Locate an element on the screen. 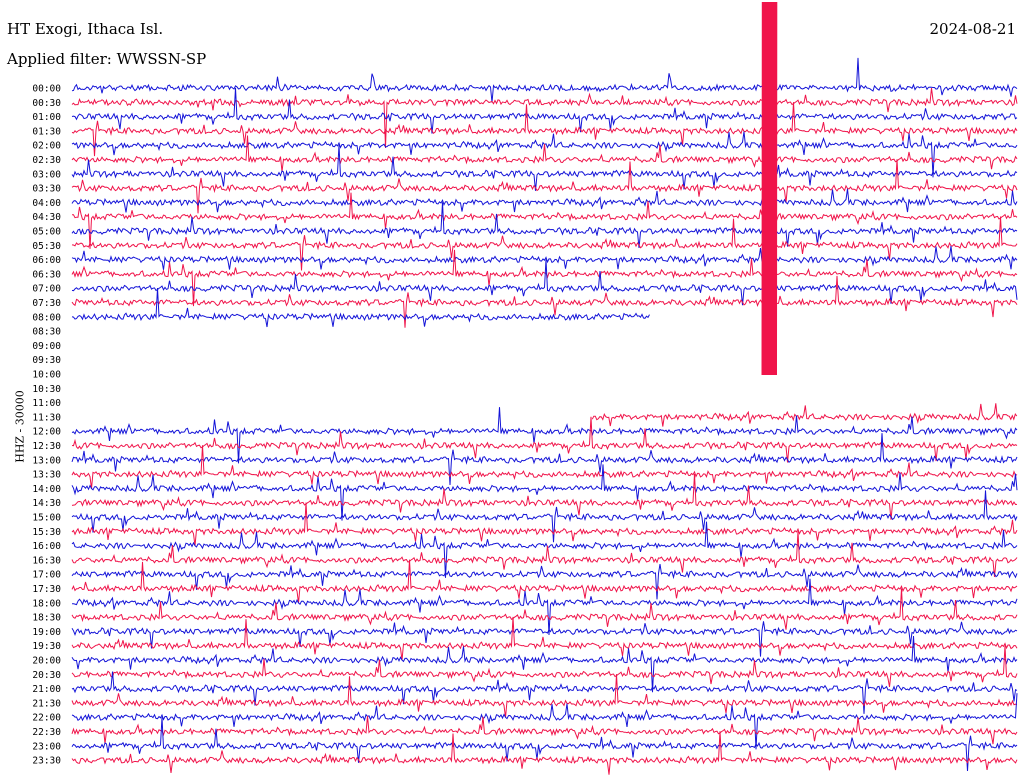 This screenshot has width=1024, height=780. row-label-2300: 23:00 is located at coordinates (46, 746).